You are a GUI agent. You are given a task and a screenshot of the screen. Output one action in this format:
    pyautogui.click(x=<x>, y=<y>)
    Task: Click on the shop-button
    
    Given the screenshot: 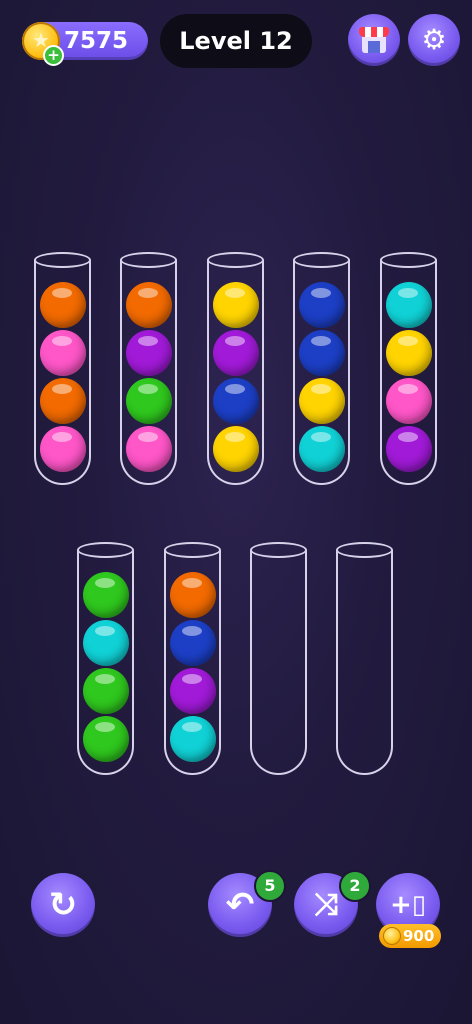 What is the action you would take?
    pyautogui.click(x=374, y=40)
    